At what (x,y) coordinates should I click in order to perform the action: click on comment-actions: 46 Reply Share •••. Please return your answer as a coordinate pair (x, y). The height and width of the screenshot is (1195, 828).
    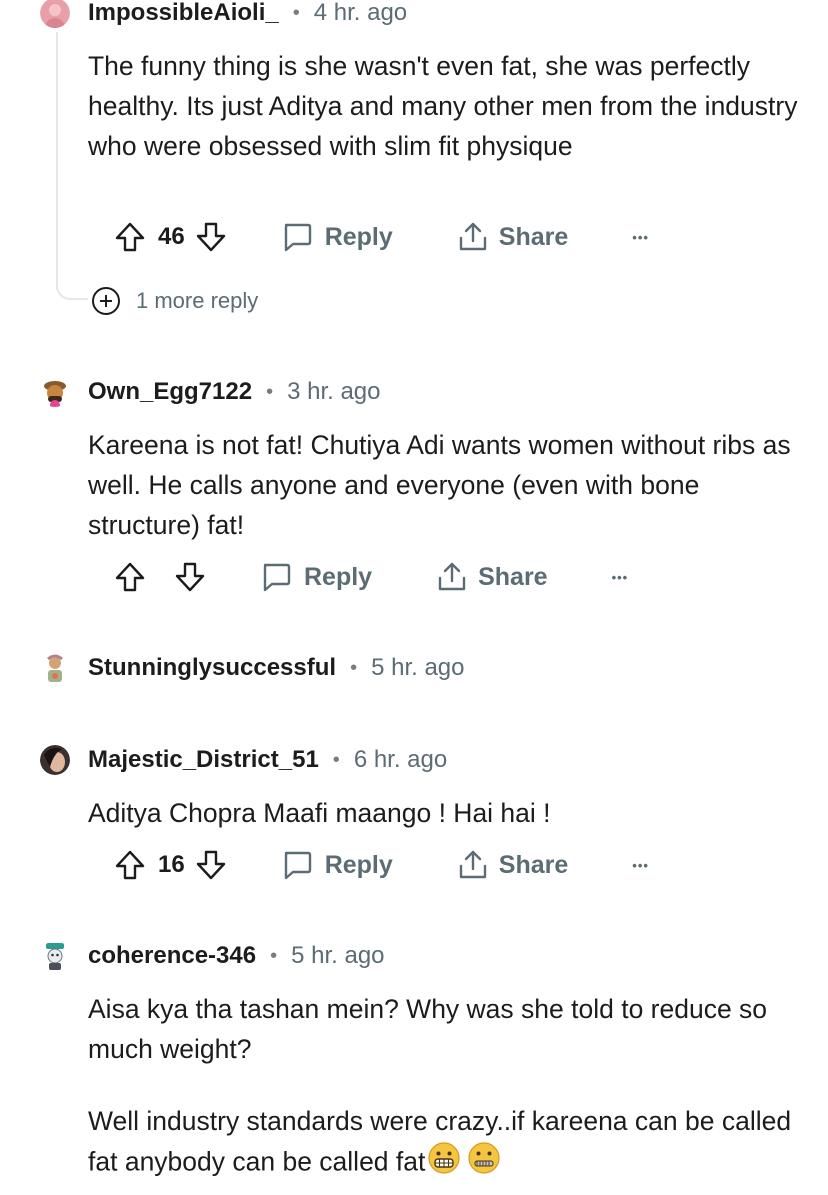
    Looking at the image, I should click on (381, 237).